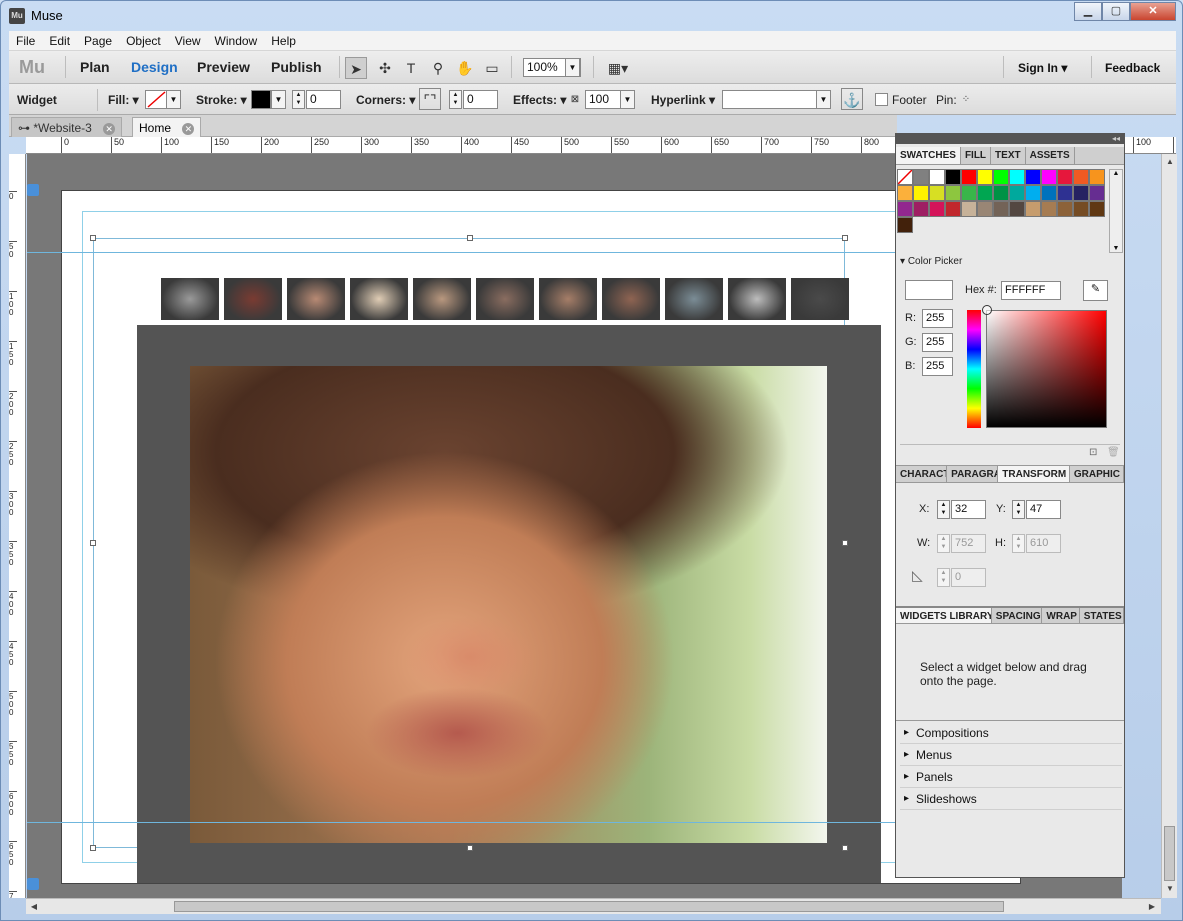 The width and height of the screenshot is (1183, 921). Describe the element at coordinates (95, 67) in the screenshot. I see `mode-plan: Plan` at that location.